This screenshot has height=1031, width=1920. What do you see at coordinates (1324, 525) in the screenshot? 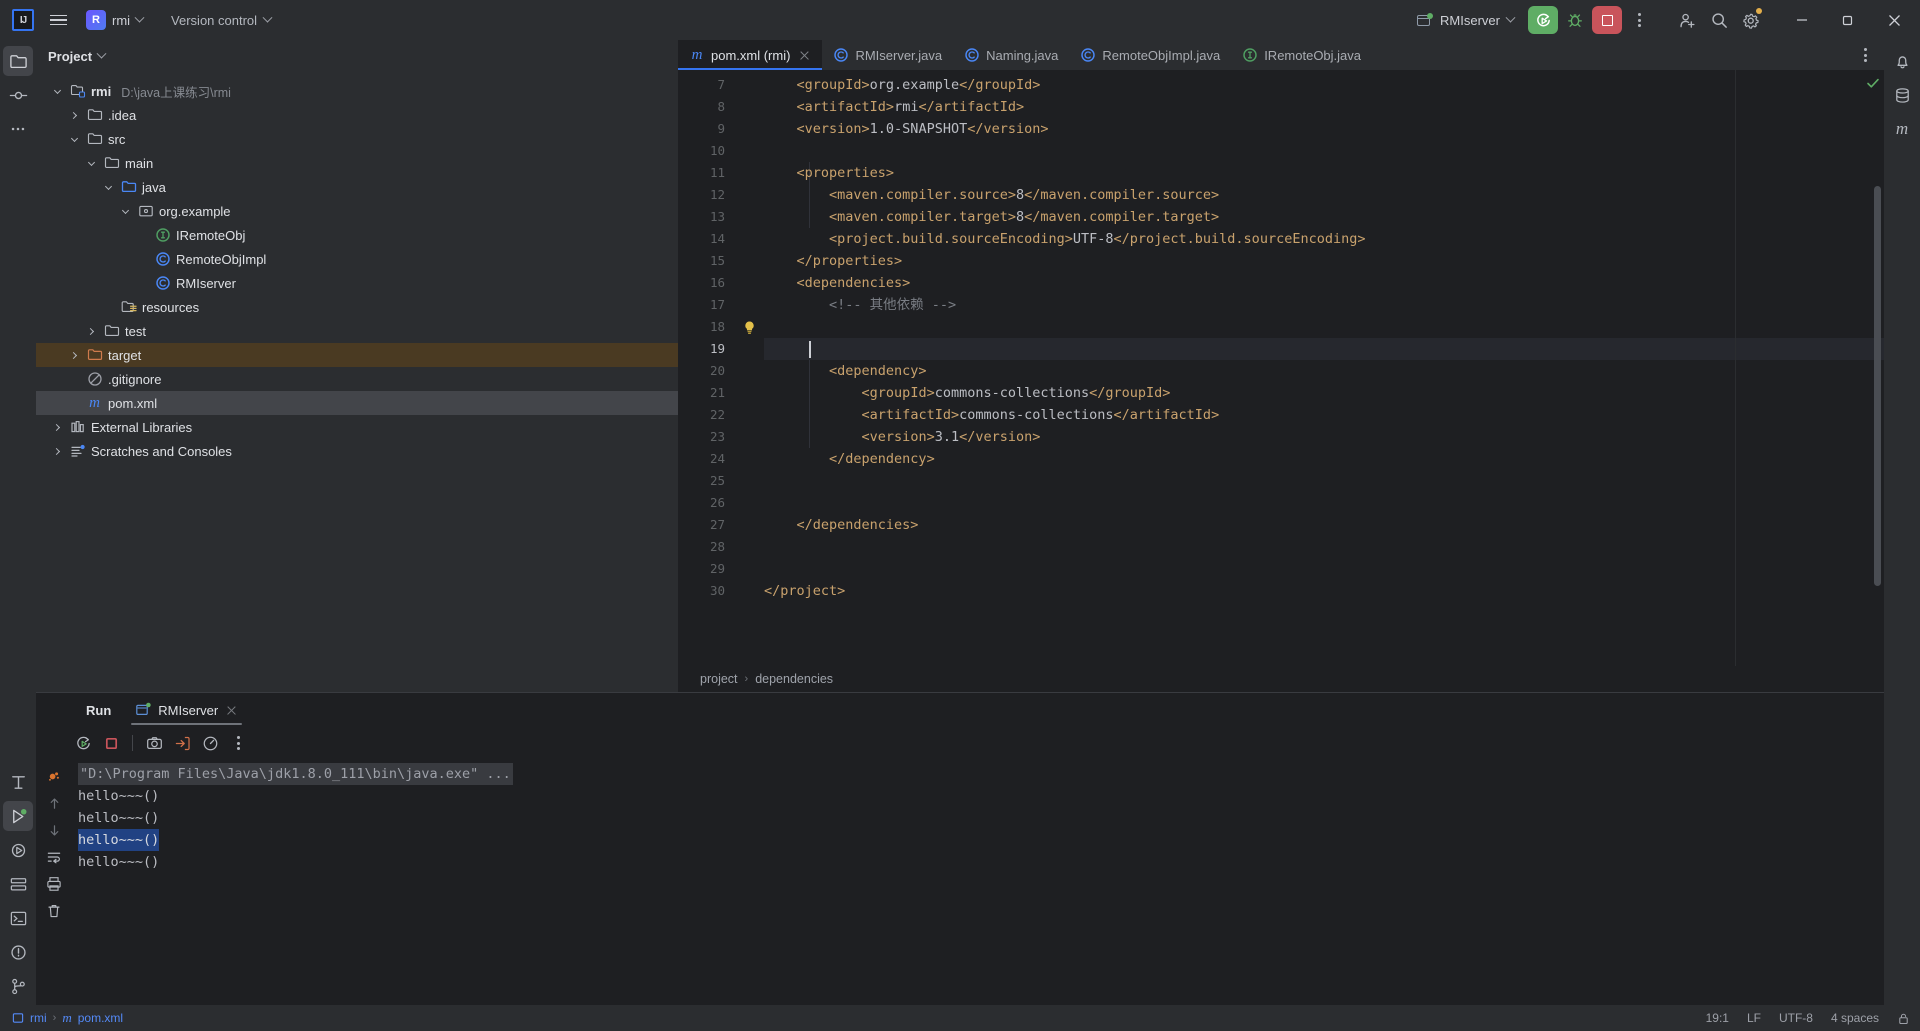
I see `code-line: </dependencies>` at bounding box center [1324, 525].